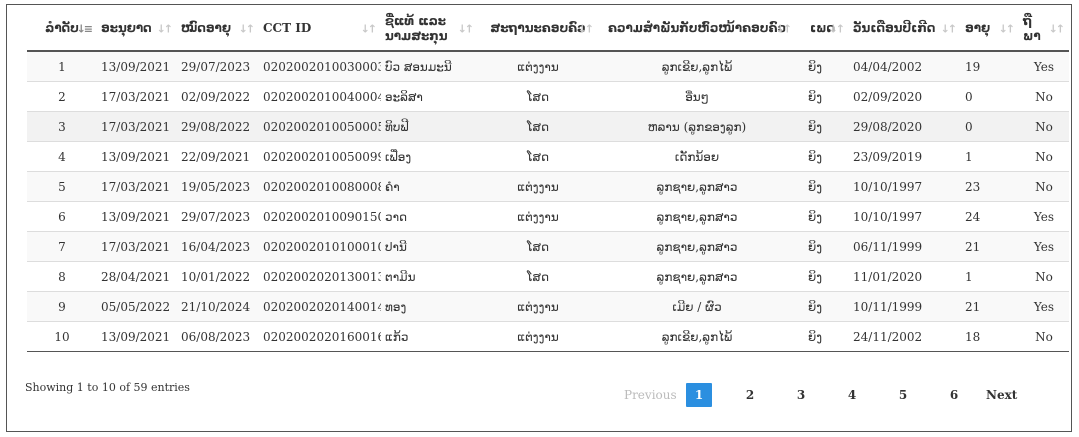 The height and width of the screenshot is (437, 1079). Describe the element at coordinates (990, 66) in the screenshot. I see `table-cell: 19` at that location.